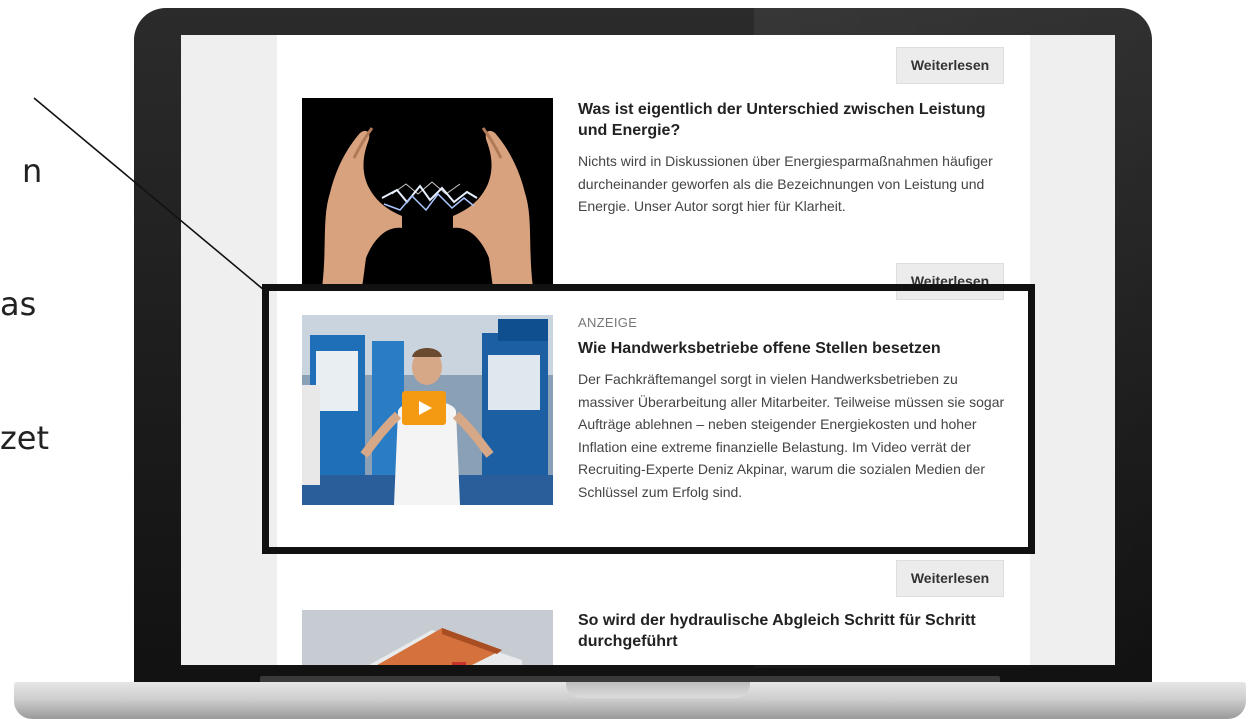 The height and width of the screenshot is (719, 1260). What do you see at coordinates (18, 304) in the screenshot?
I see `slide-text-fragment: as` at bounding box center [18, 304].